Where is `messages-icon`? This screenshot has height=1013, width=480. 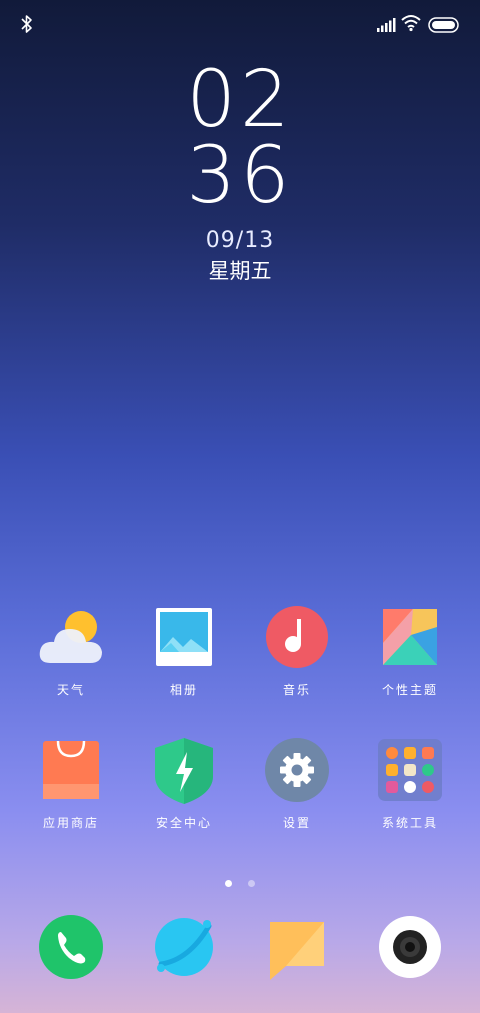
messages-icon is located at coordinates (297, 947).